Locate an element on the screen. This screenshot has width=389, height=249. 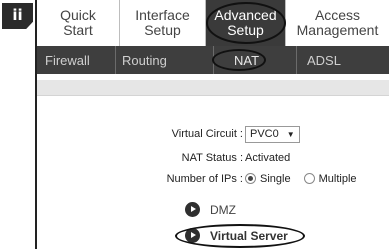
menu-access-management: Access Management is located at coordinates (337, 23).